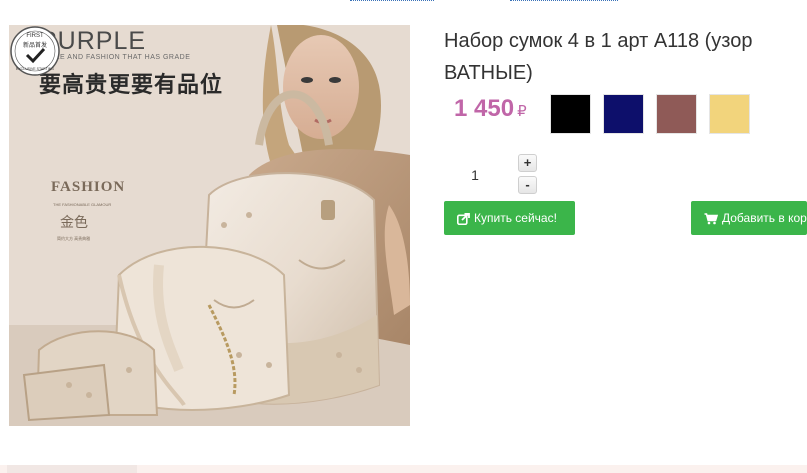  I want to click on price-value: 1 450, so click(484, 108).